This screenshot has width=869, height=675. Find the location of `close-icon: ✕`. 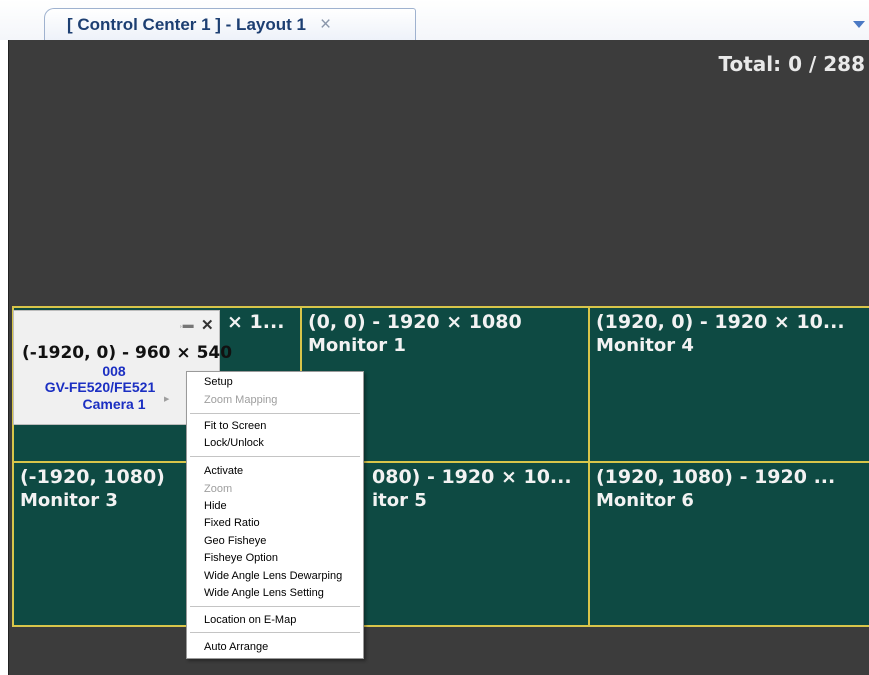

close-icon: ✕ is located at coordinates (207, 325).